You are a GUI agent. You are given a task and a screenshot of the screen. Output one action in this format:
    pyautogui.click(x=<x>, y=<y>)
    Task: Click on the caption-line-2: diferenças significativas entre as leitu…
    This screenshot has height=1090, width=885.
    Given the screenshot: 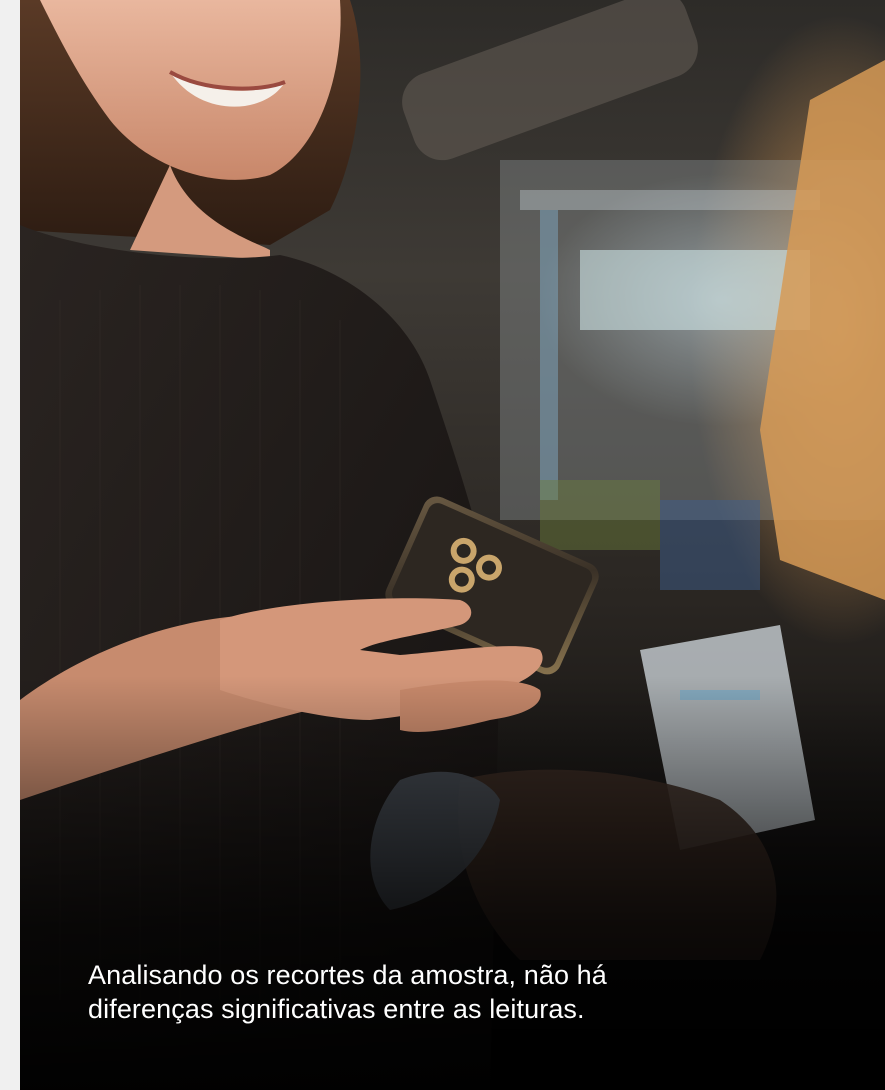 What is the action you would take?
    pyautogui.click(x=336, y=1009)
    